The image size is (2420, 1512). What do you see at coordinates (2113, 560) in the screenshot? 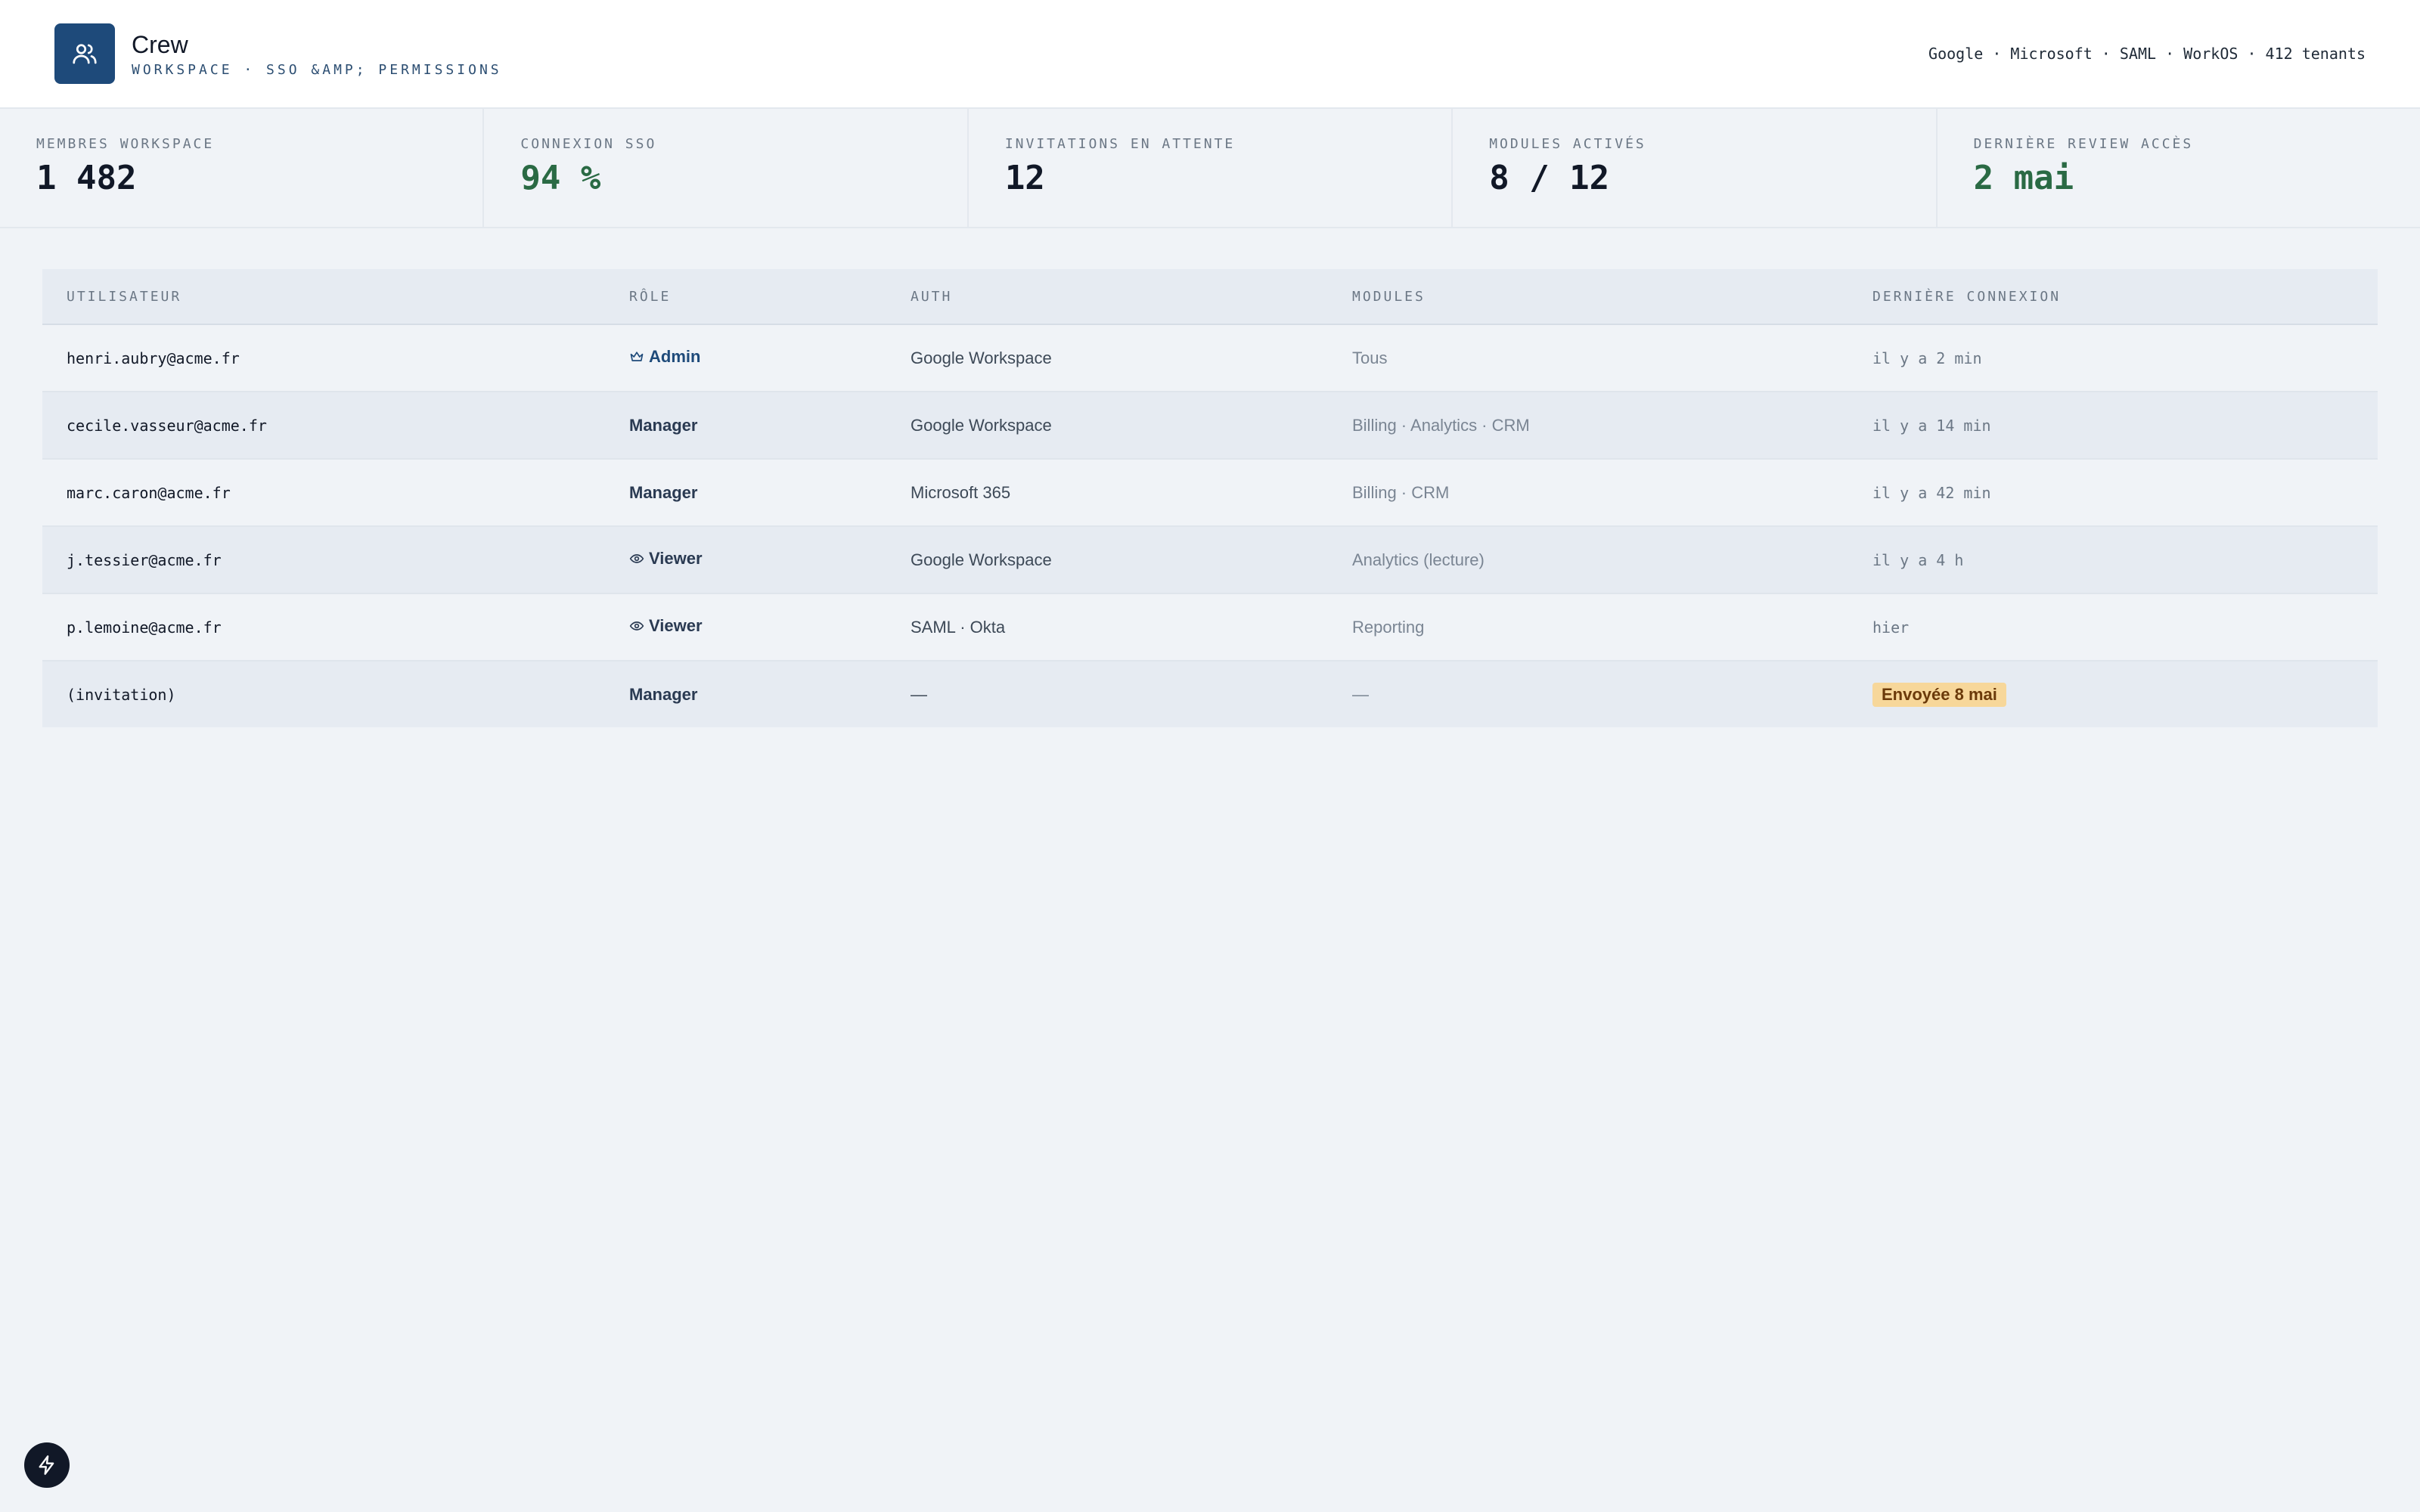
I see `user-last-login: il y a 4 h` at bounding box center [2113, 560].